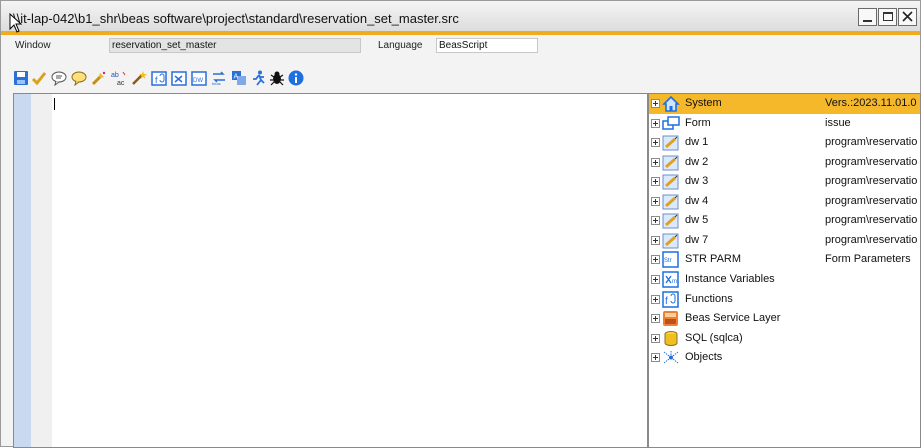 The width and height of the screenshot is (921, 448). What do you see at coordinates (697, 142) in the screenshot?
I see `tree-item-label: dw 1` at bounding box center [697, 142].